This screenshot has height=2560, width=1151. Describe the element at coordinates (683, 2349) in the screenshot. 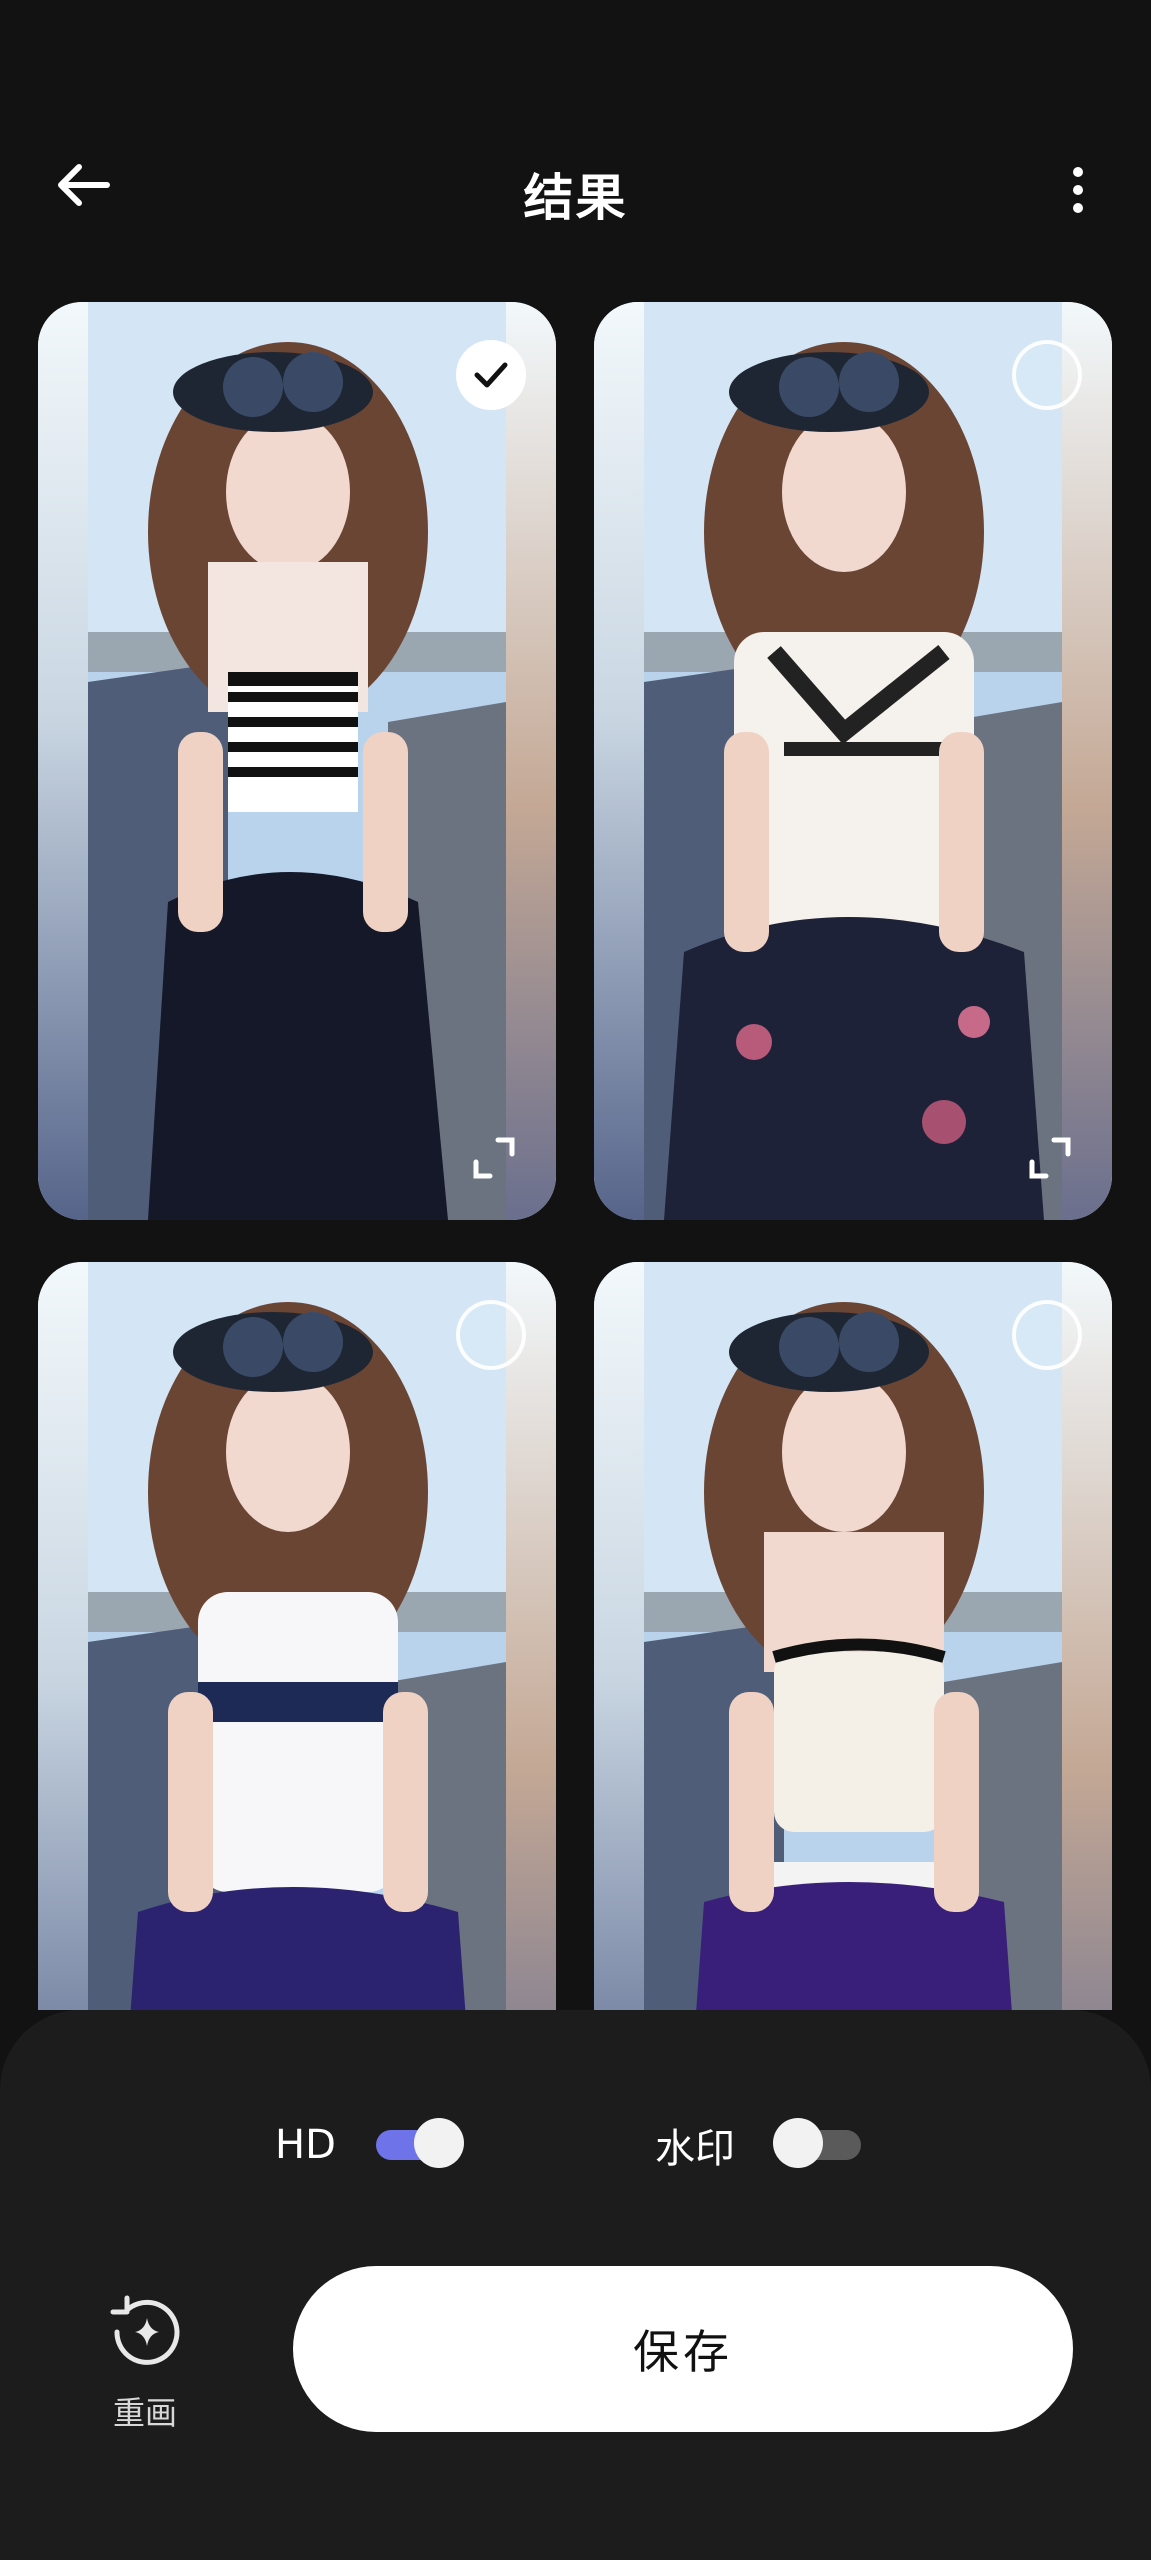

I see `save-button: 保存` at that location.